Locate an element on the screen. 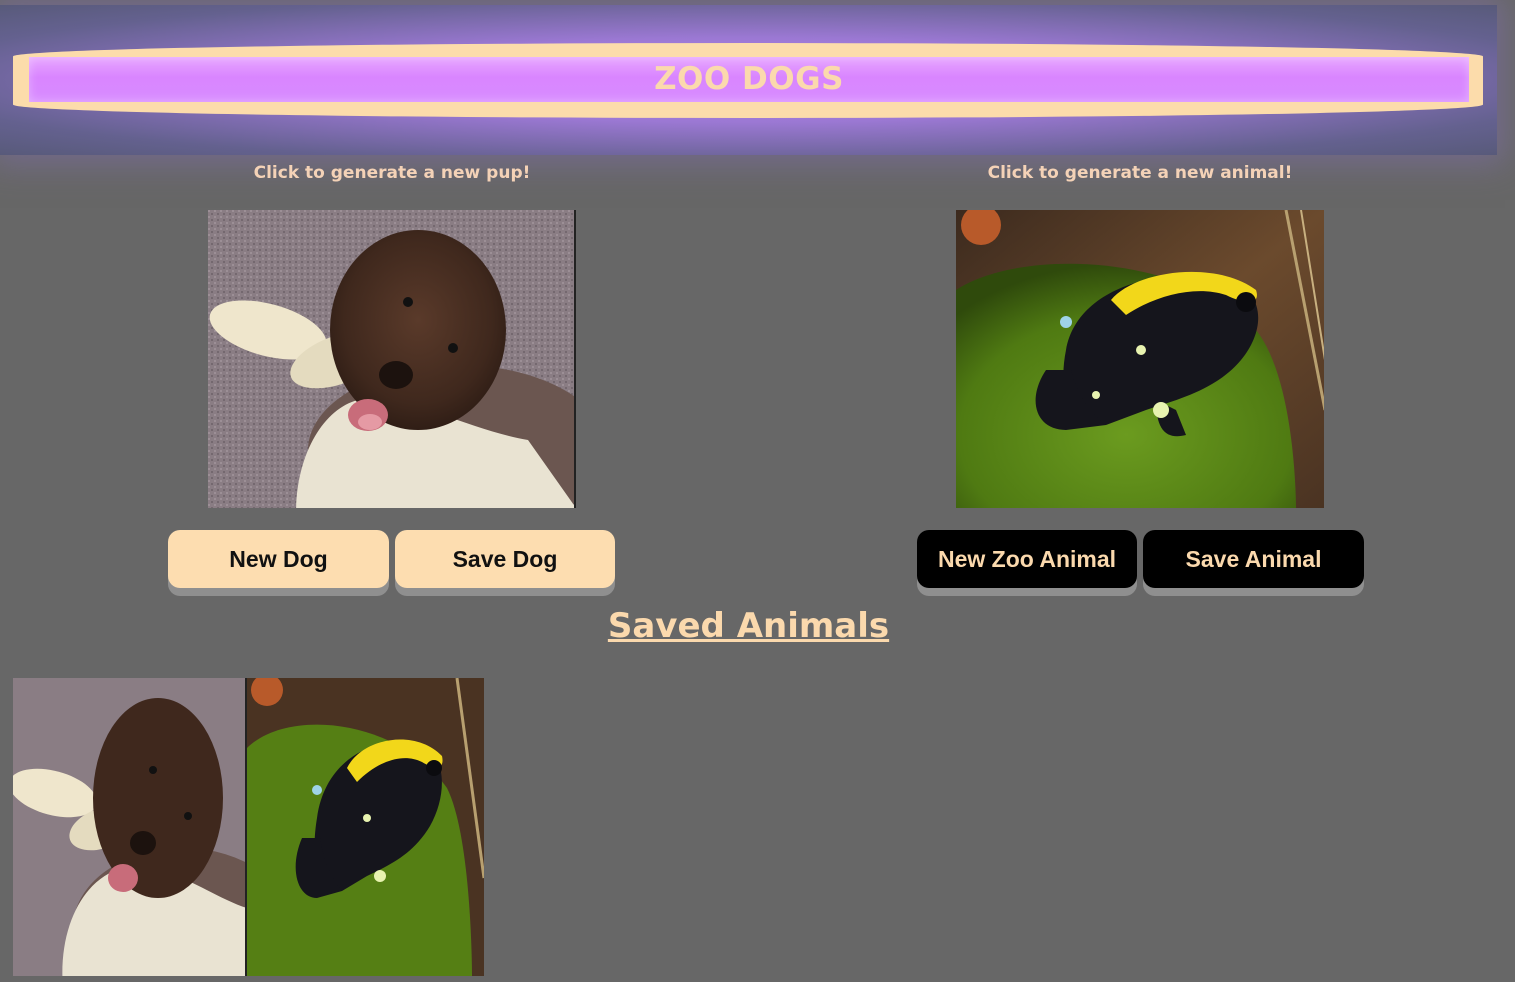  save-dog-button: Save Dog is located at coordinates (505, 559).